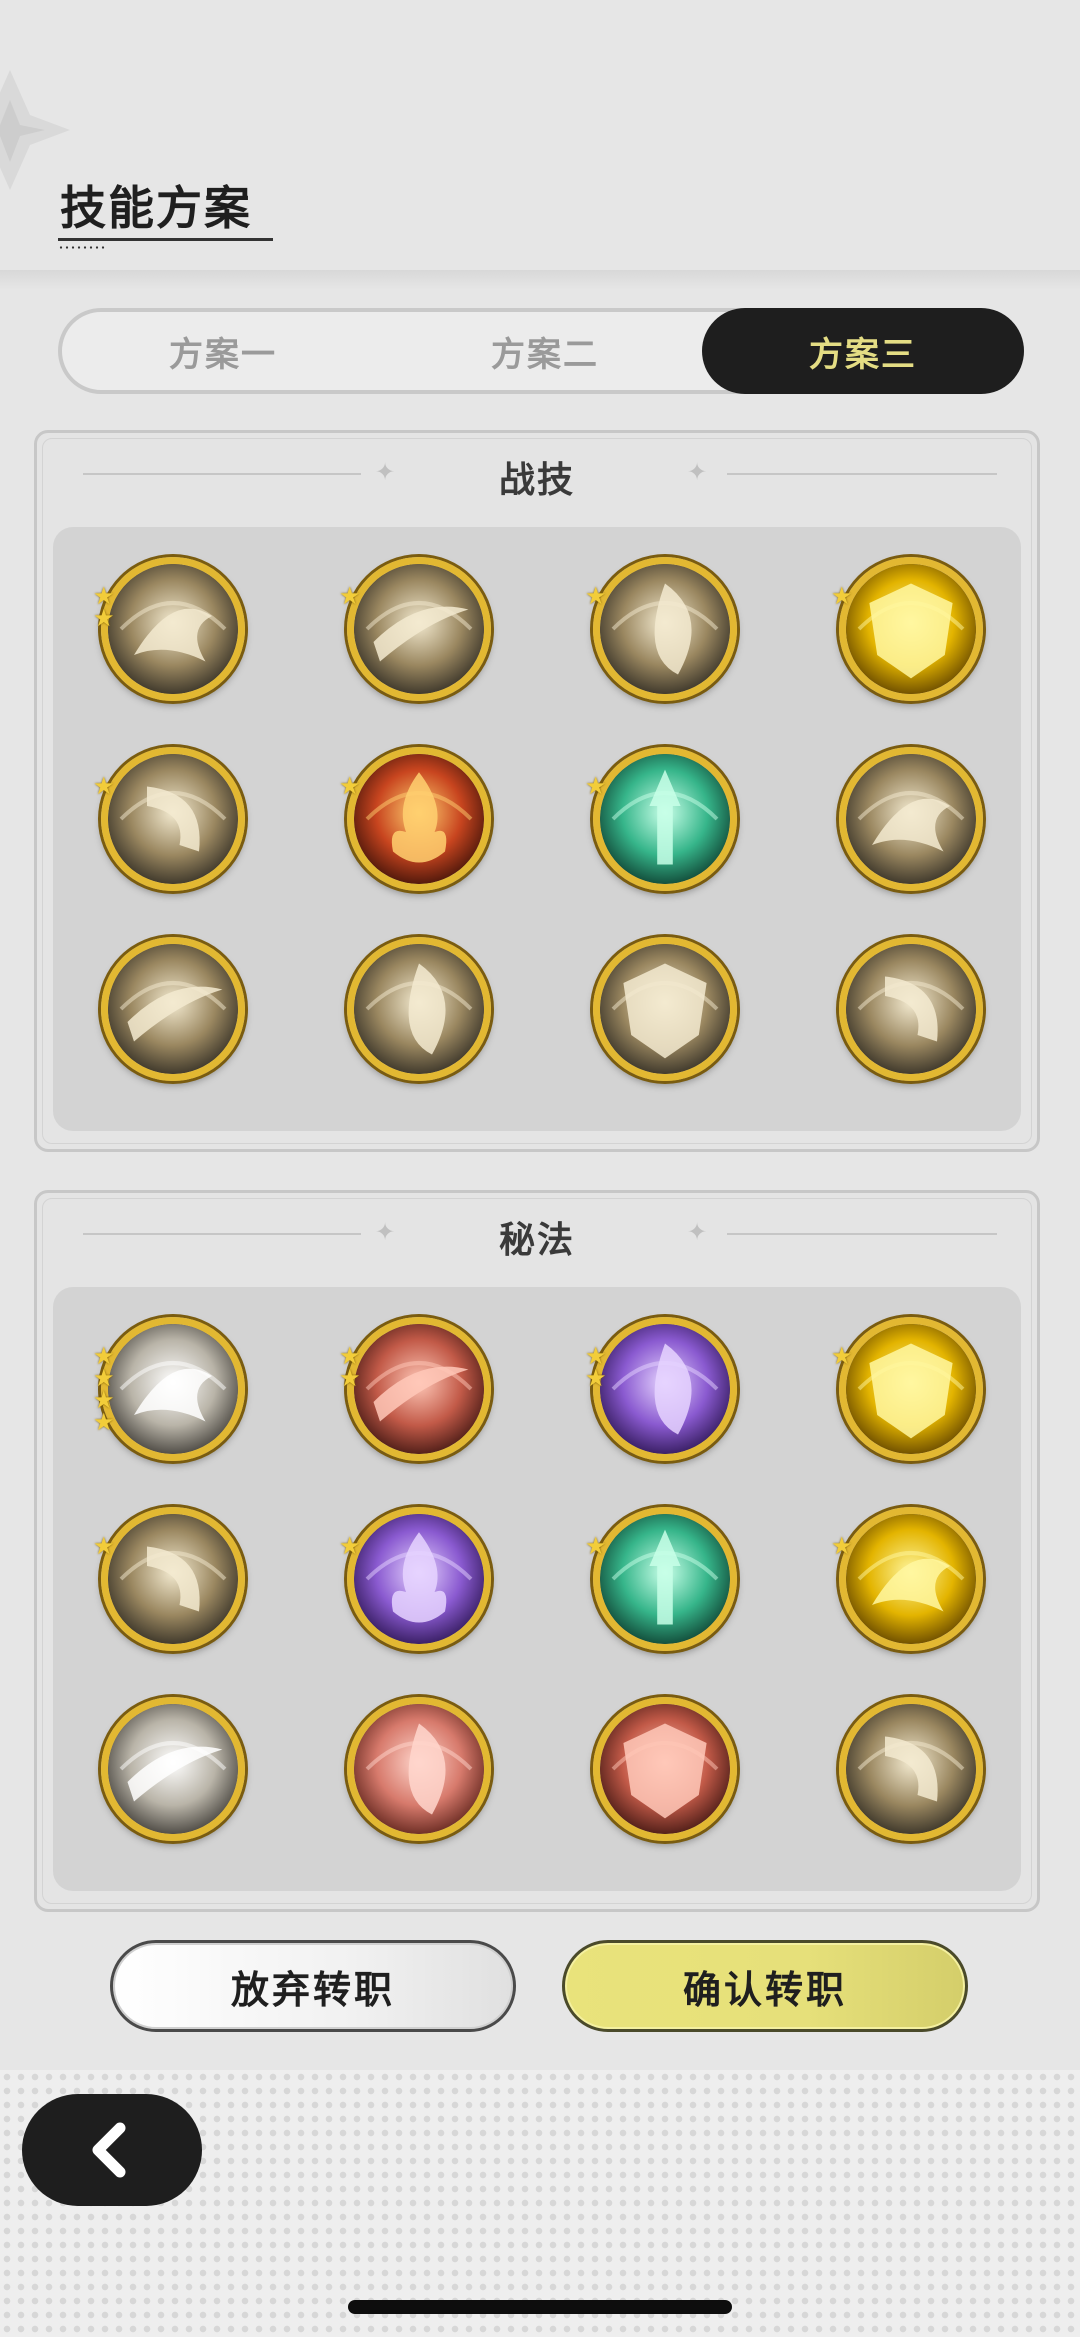 This screenshot has height=2337, width=1080. What do you see at coordinates (223, 351) in the screenshot?
I see `tab-plan-1: 方案一` at bounding box center [223, 351].